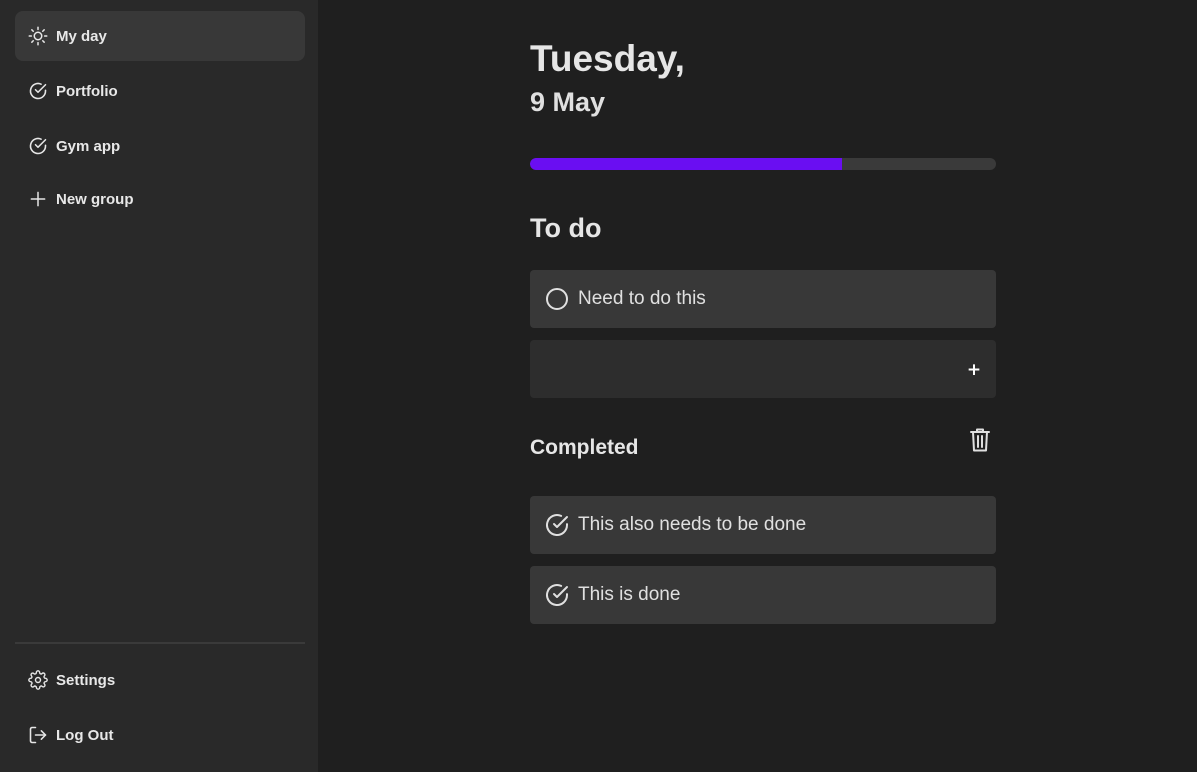  I want to click on completed-task-item: This is done, so click(763, 595).